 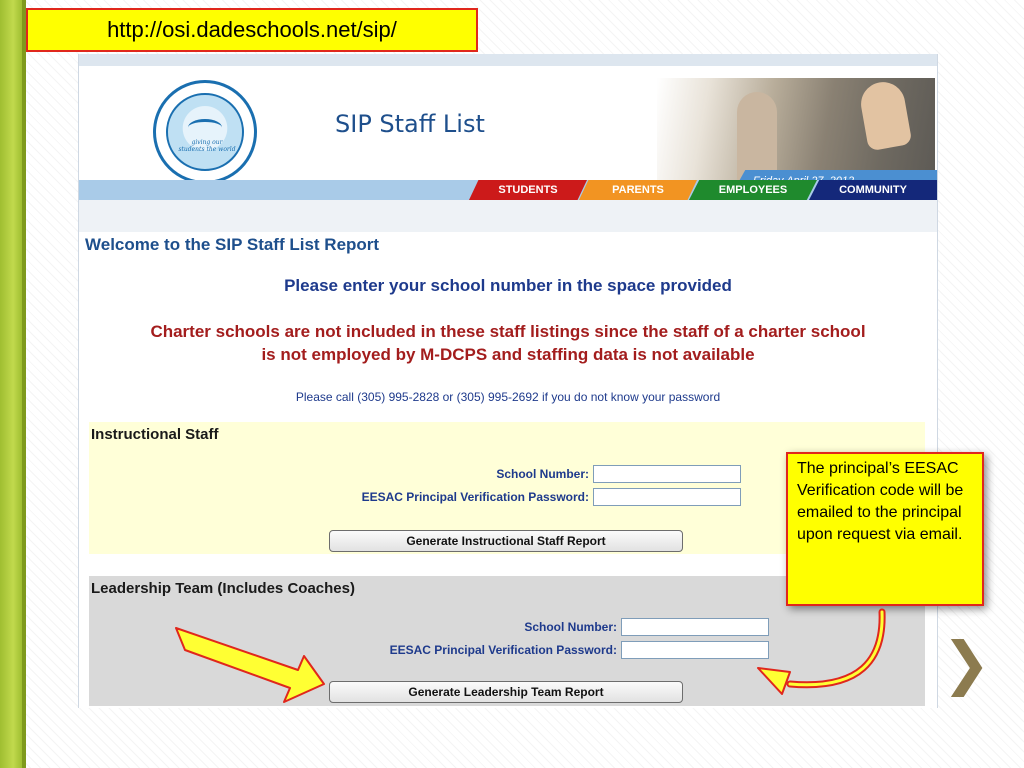 I want to click on curved-arrow-icon, so click(x=821, y=651).